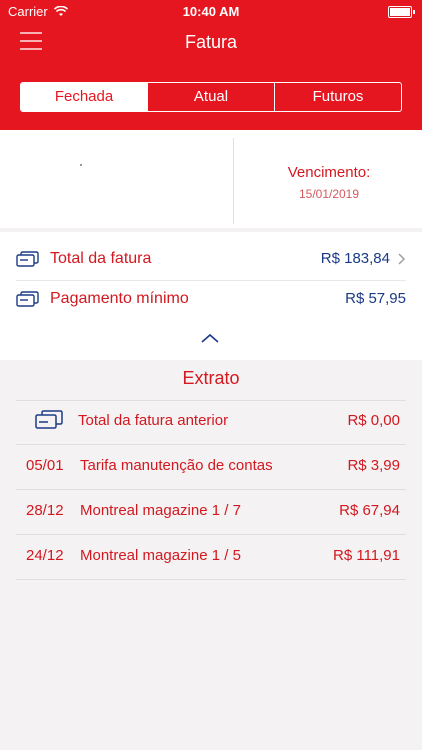  Describe the element at coordinates (329, 172) in the screenshot. I see `due-label: Vencimento:` at that location.